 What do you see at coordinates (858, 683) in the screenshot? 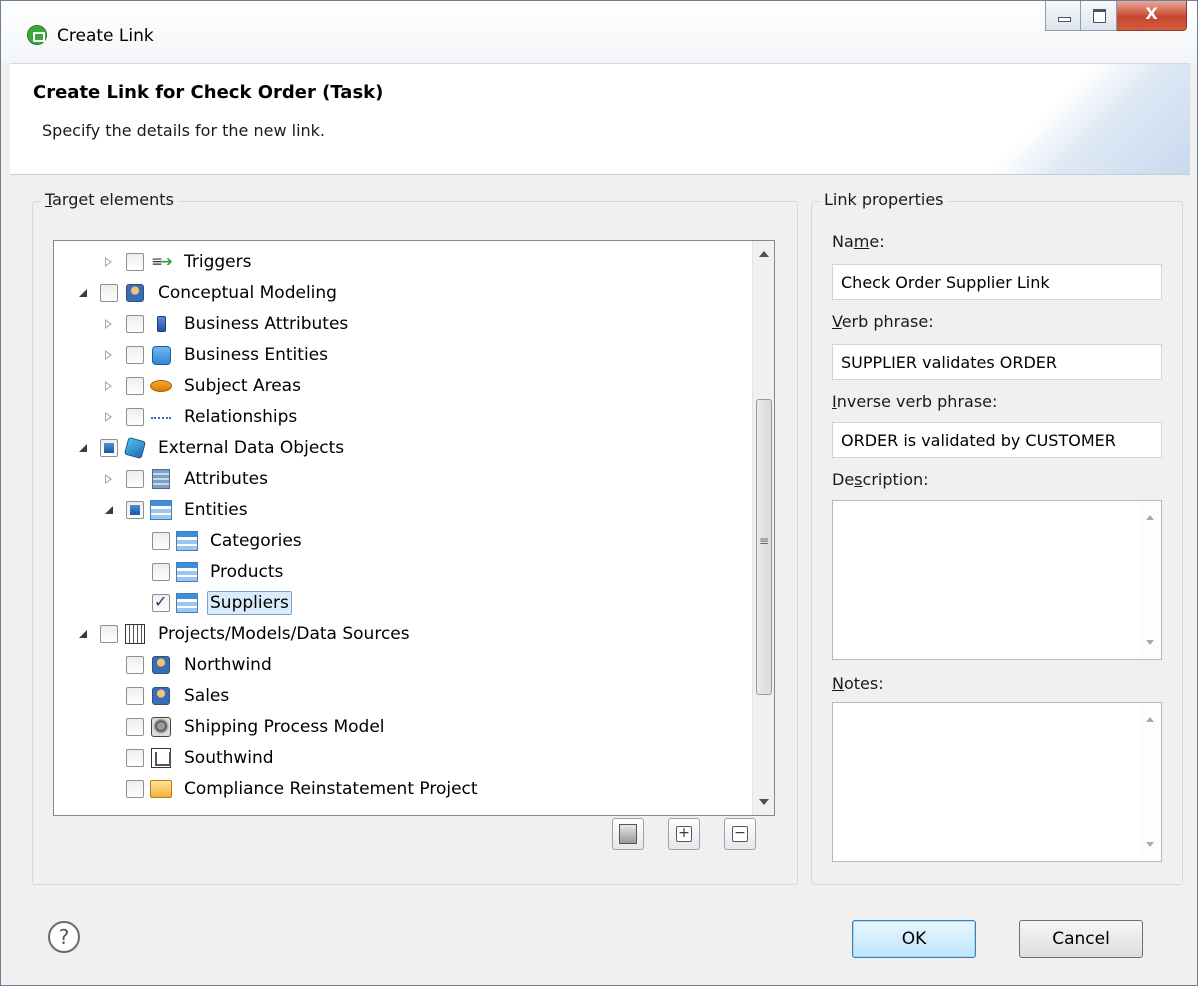
I see `notes-label: Notes:` at bounding box center [858, 683].